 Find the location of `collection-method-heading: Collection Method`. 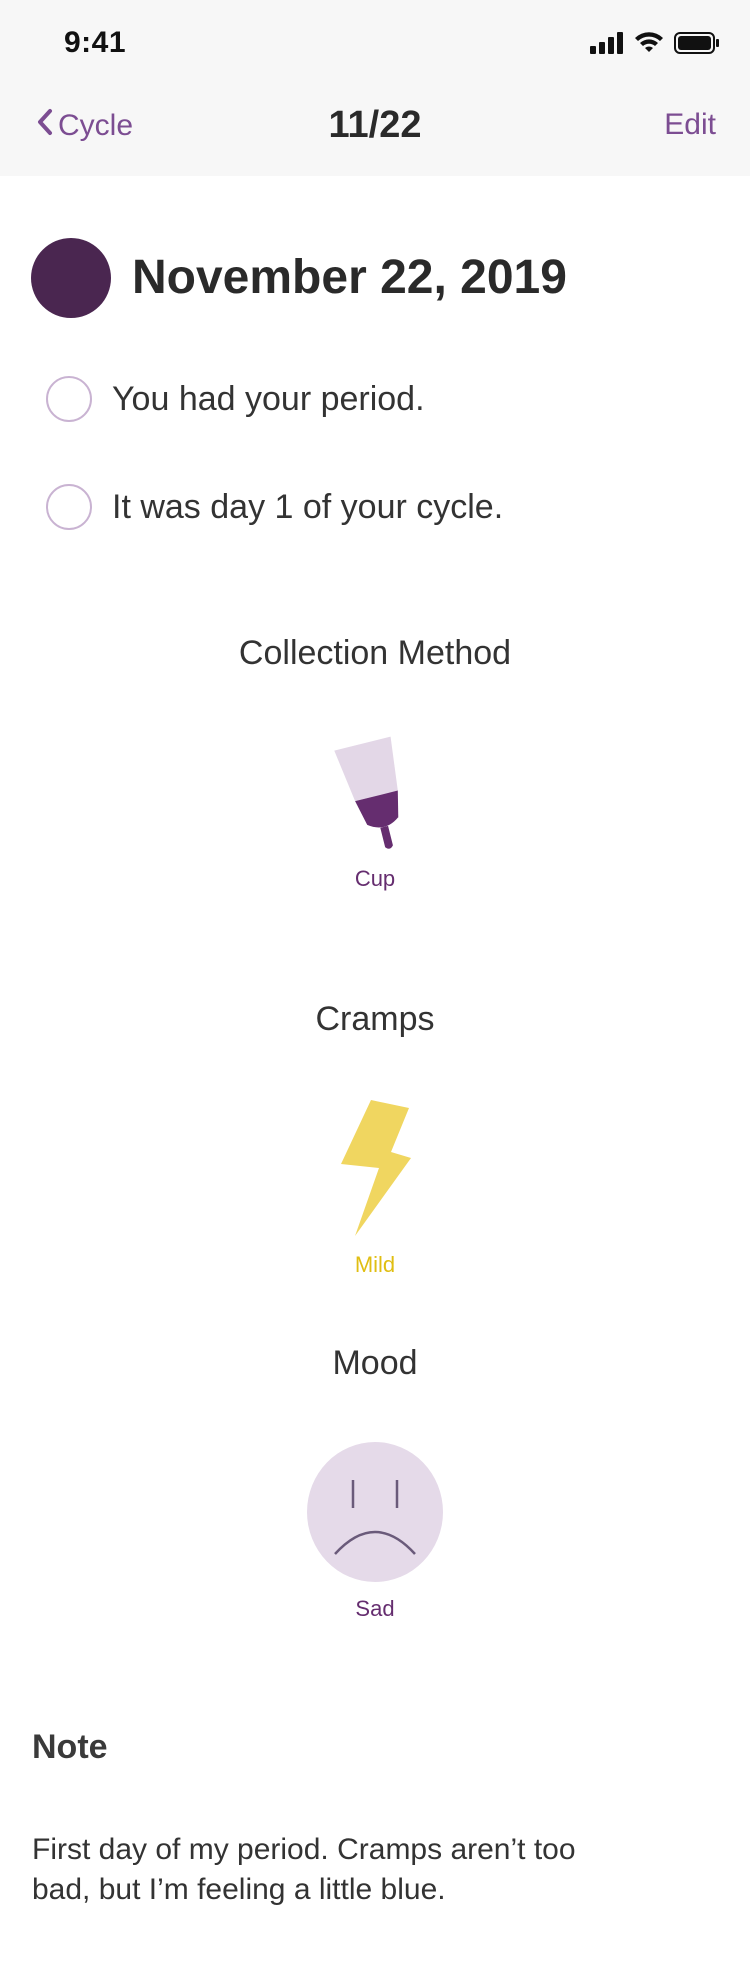

collection-method-heading: Collection Method is located at coordinates (375, 653).